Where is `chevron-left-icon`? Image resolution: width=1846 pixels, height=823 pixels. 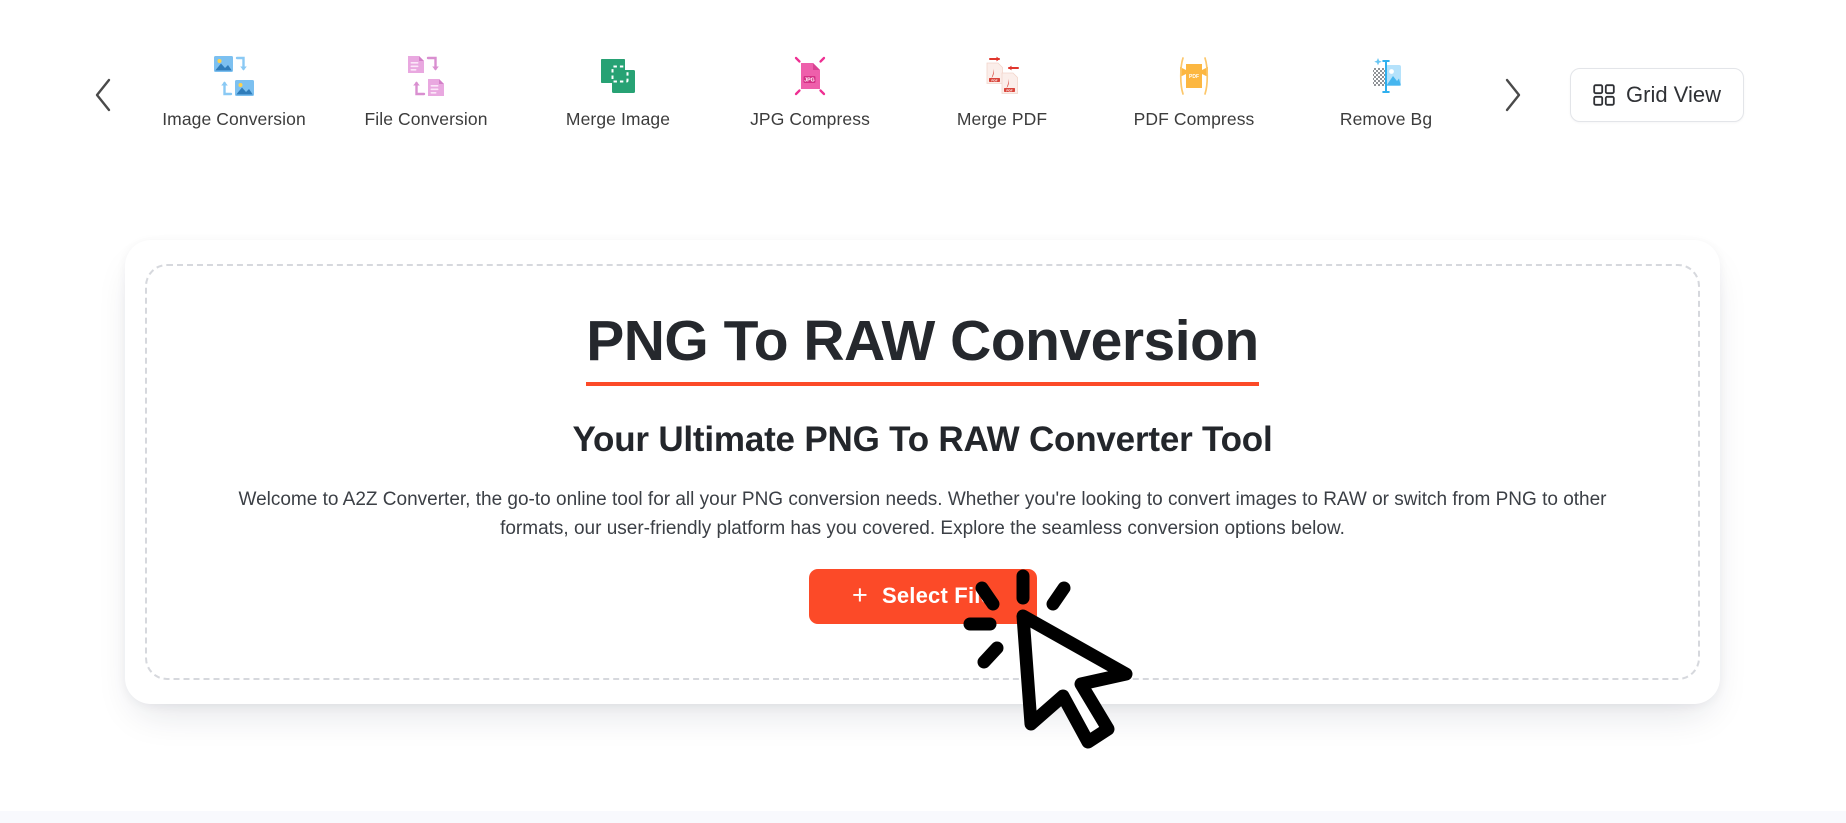 chevron-left-icon is located at coordinates (103, 95).